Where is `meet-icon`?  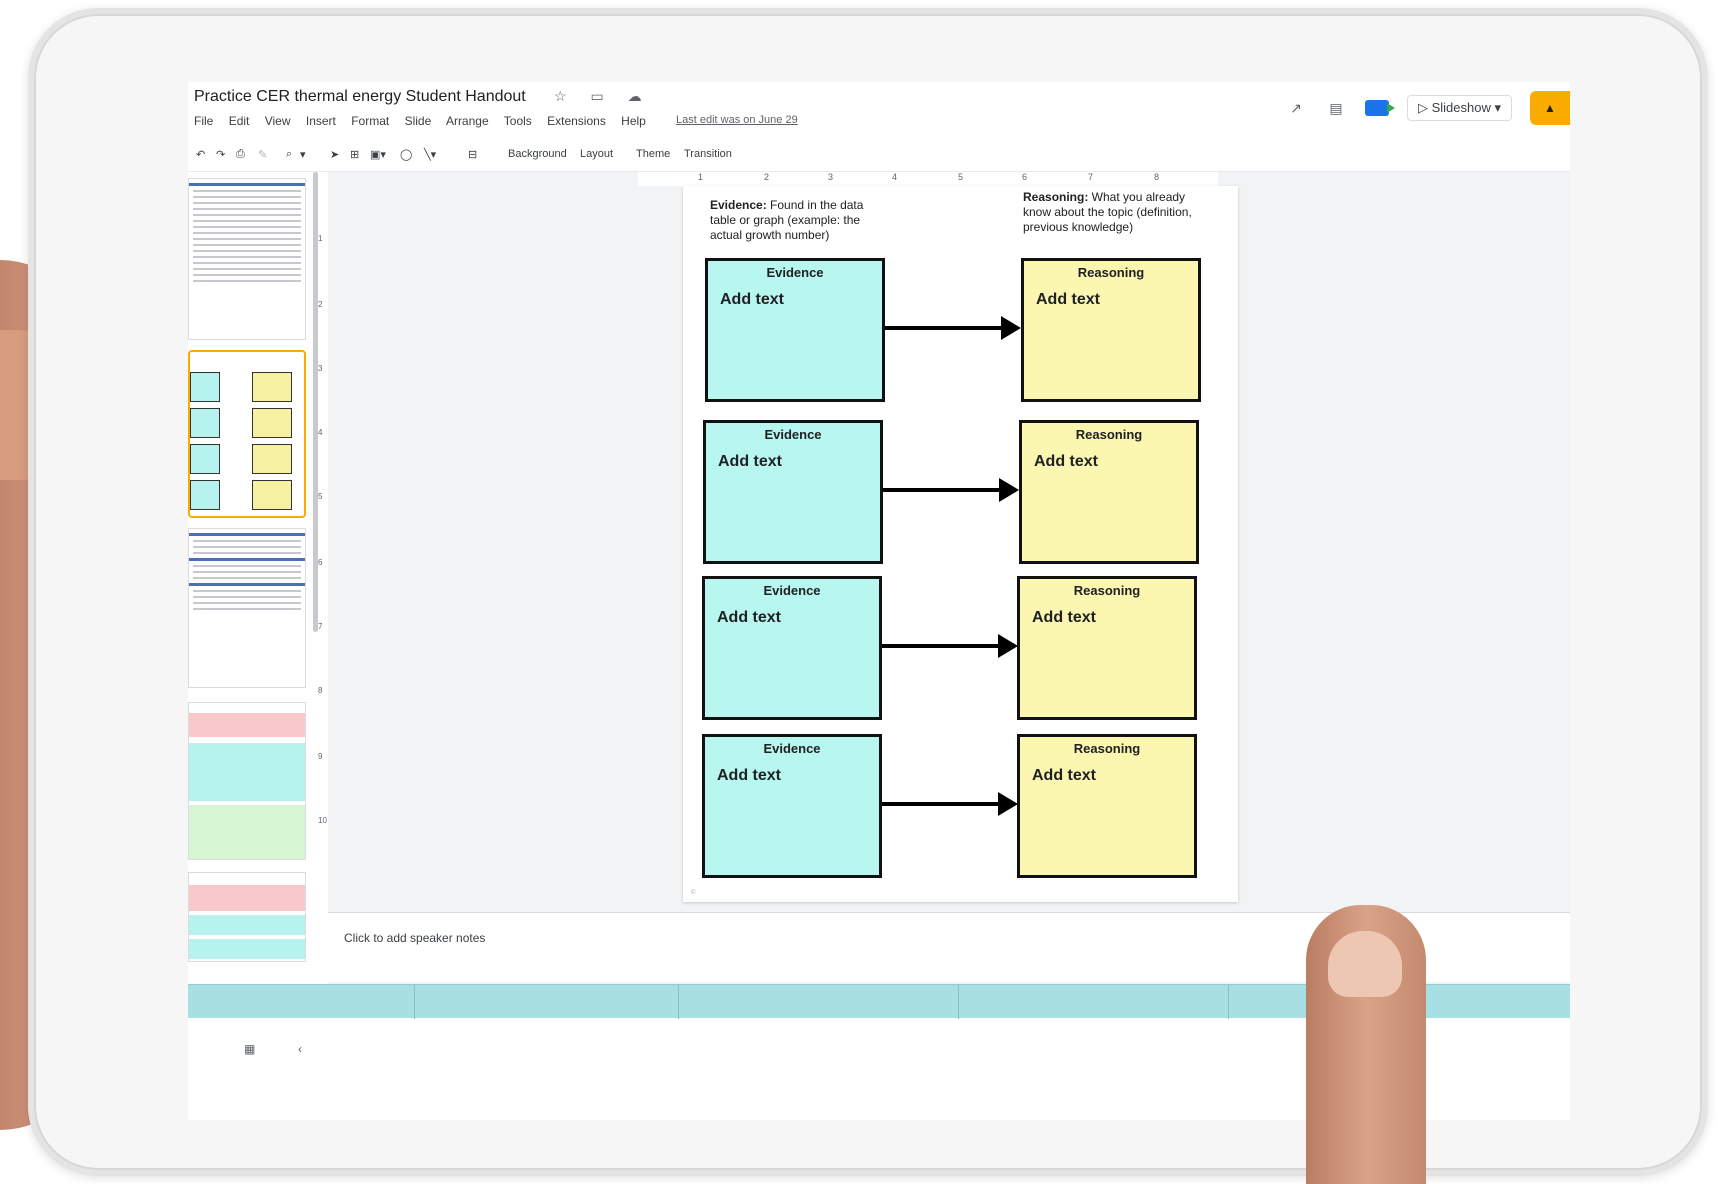 meet-icon is located at coordinates (1379, 108).